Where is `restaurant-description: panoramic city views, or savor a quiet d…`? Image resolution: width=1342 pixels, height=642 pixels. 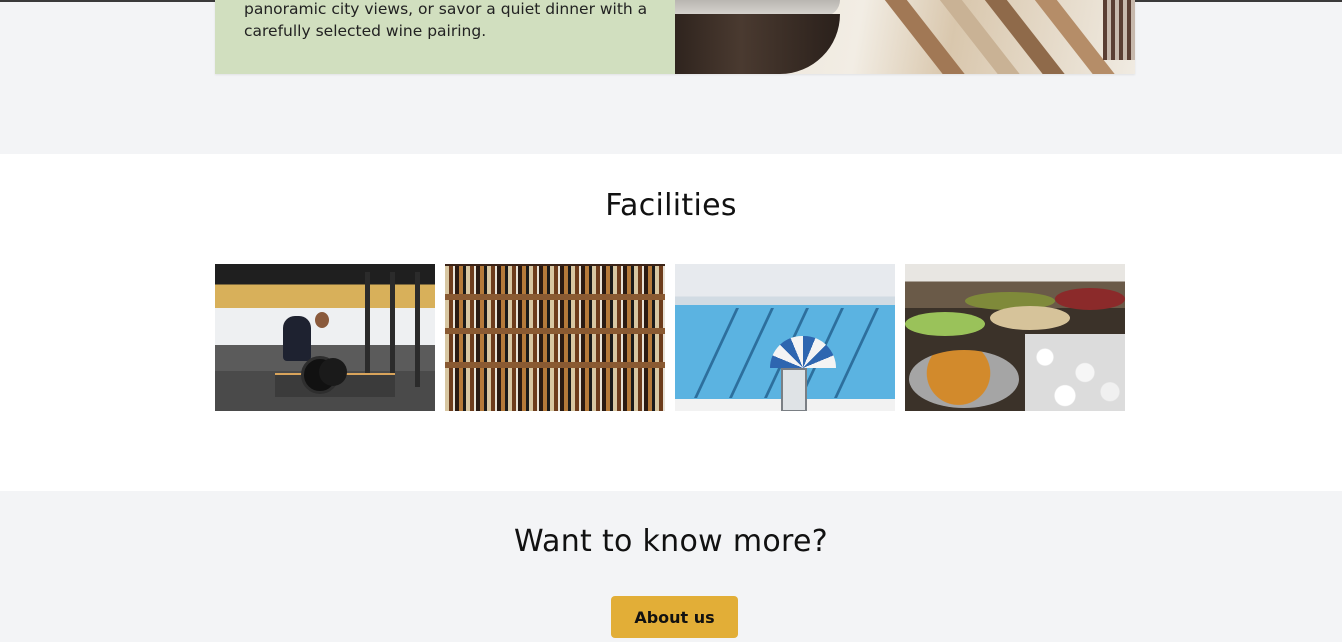
restaurant-description: panoramic city views, or savor a quiet d… is located at coordinates (446, 20).